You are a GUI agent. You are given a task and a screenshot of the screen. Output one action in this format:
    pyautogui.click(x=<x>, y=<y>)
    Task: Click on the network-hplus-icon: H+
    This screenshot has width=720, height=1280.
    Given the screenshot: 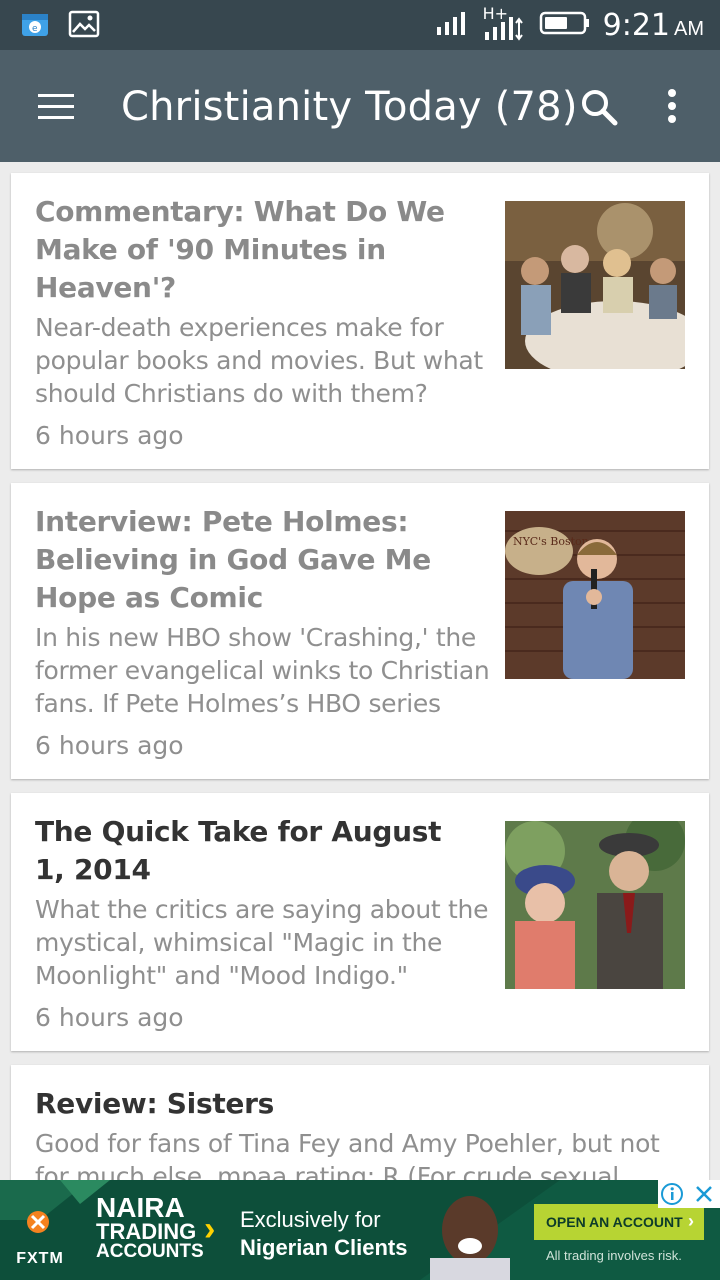 What is the action you would take?
    pyautogui.click(x=505, y=24)
    